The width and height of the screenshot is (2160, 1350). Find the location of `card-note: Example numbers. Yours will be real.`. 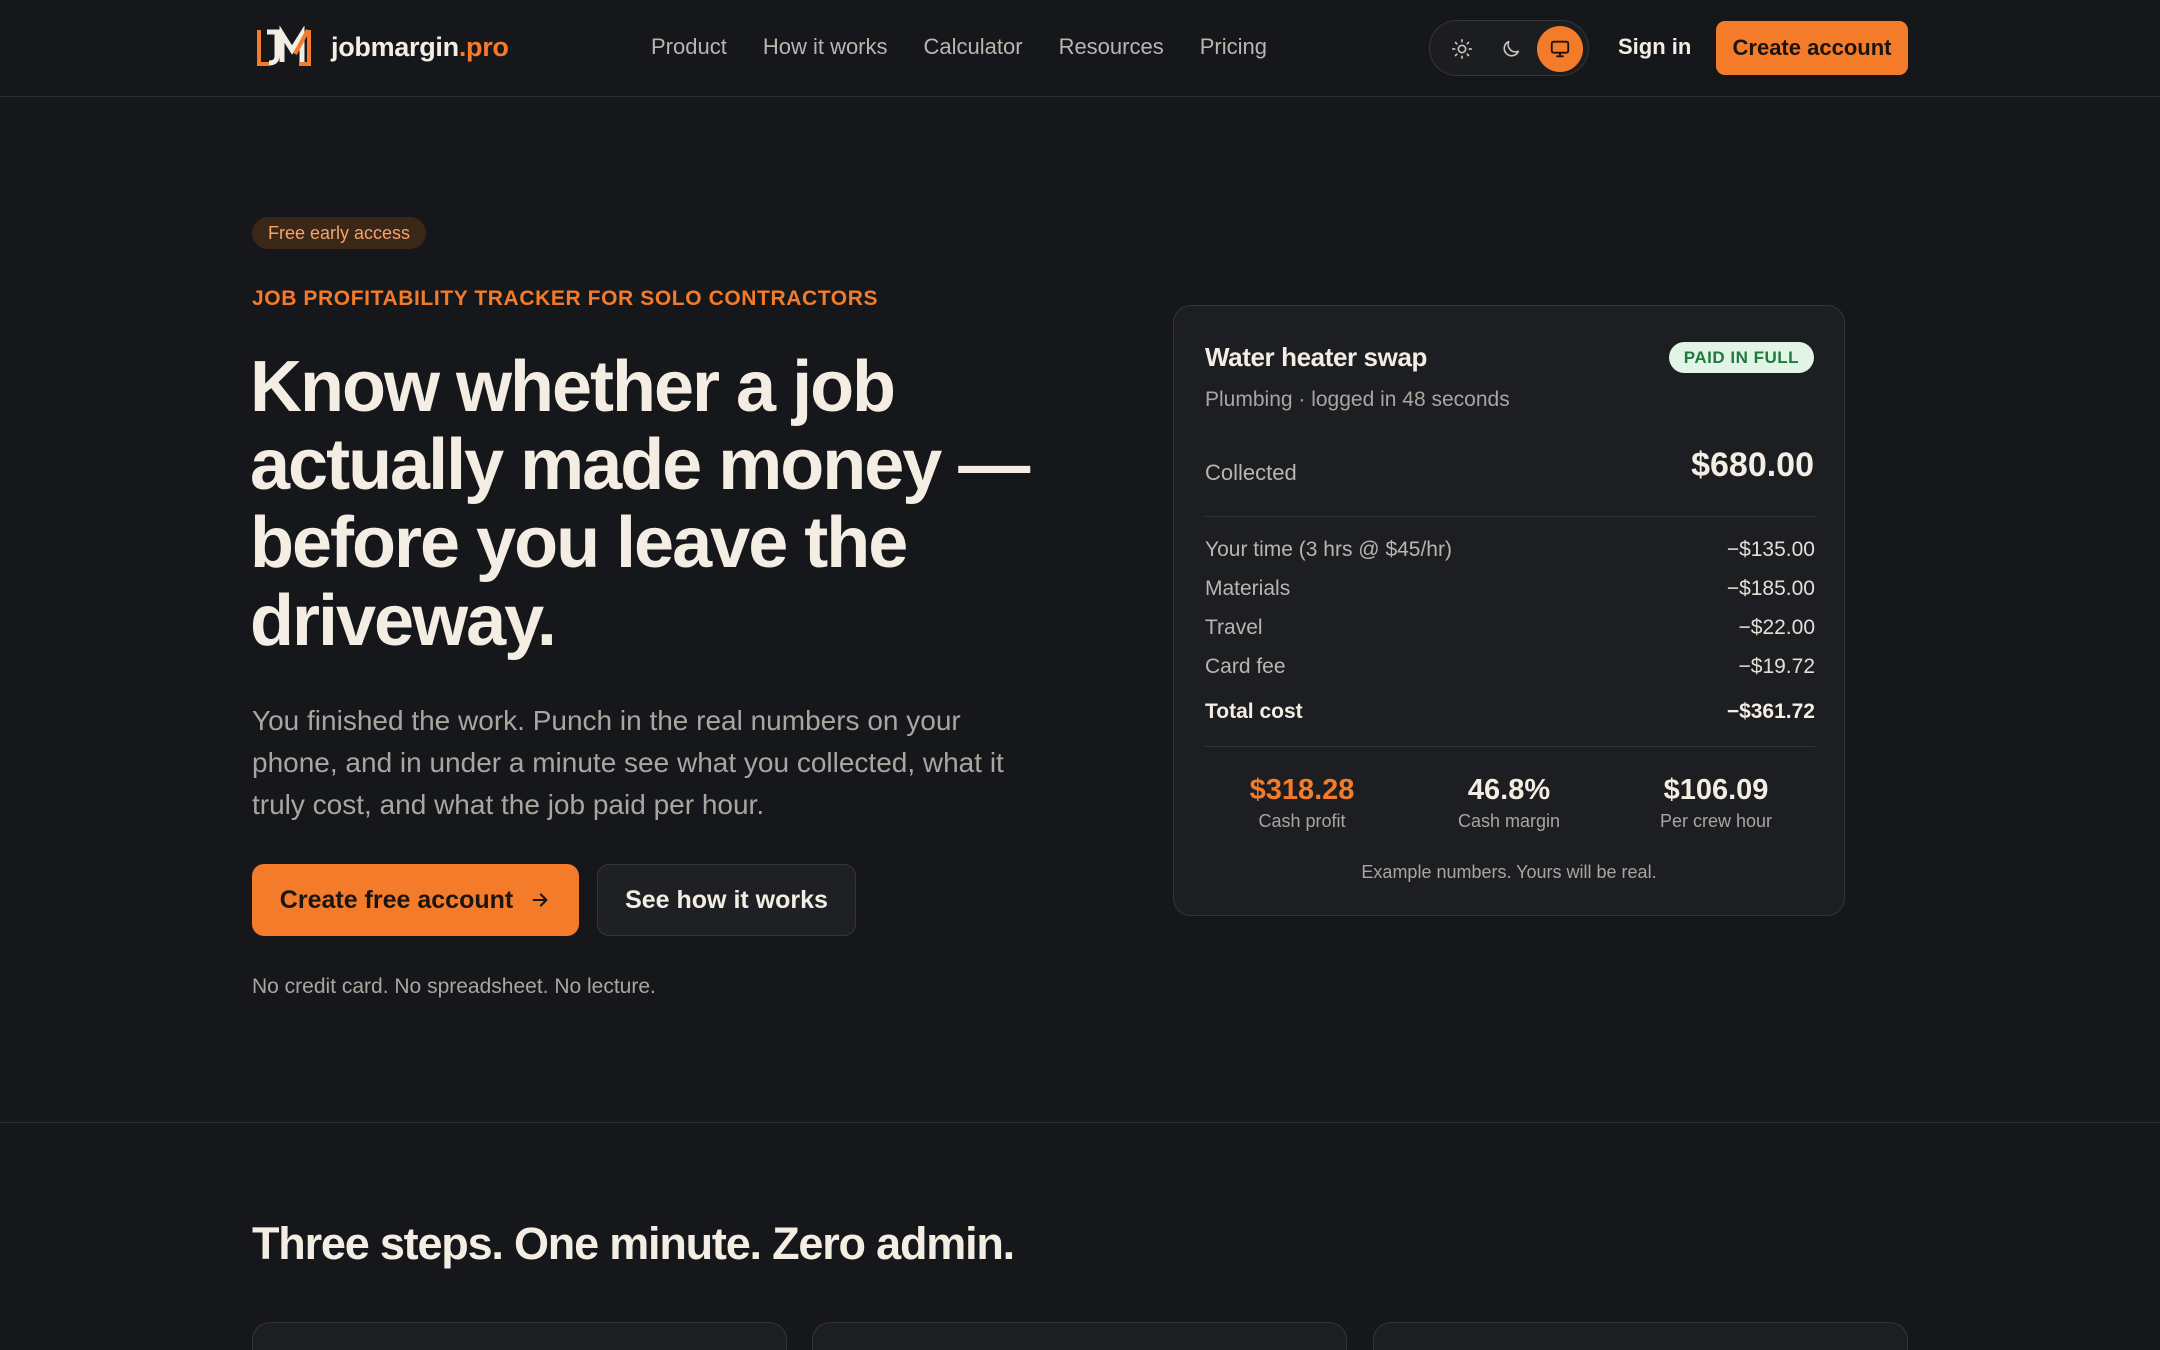

card-note: Example numbers. Yours will be real. is located at coordinates (1509, 872).